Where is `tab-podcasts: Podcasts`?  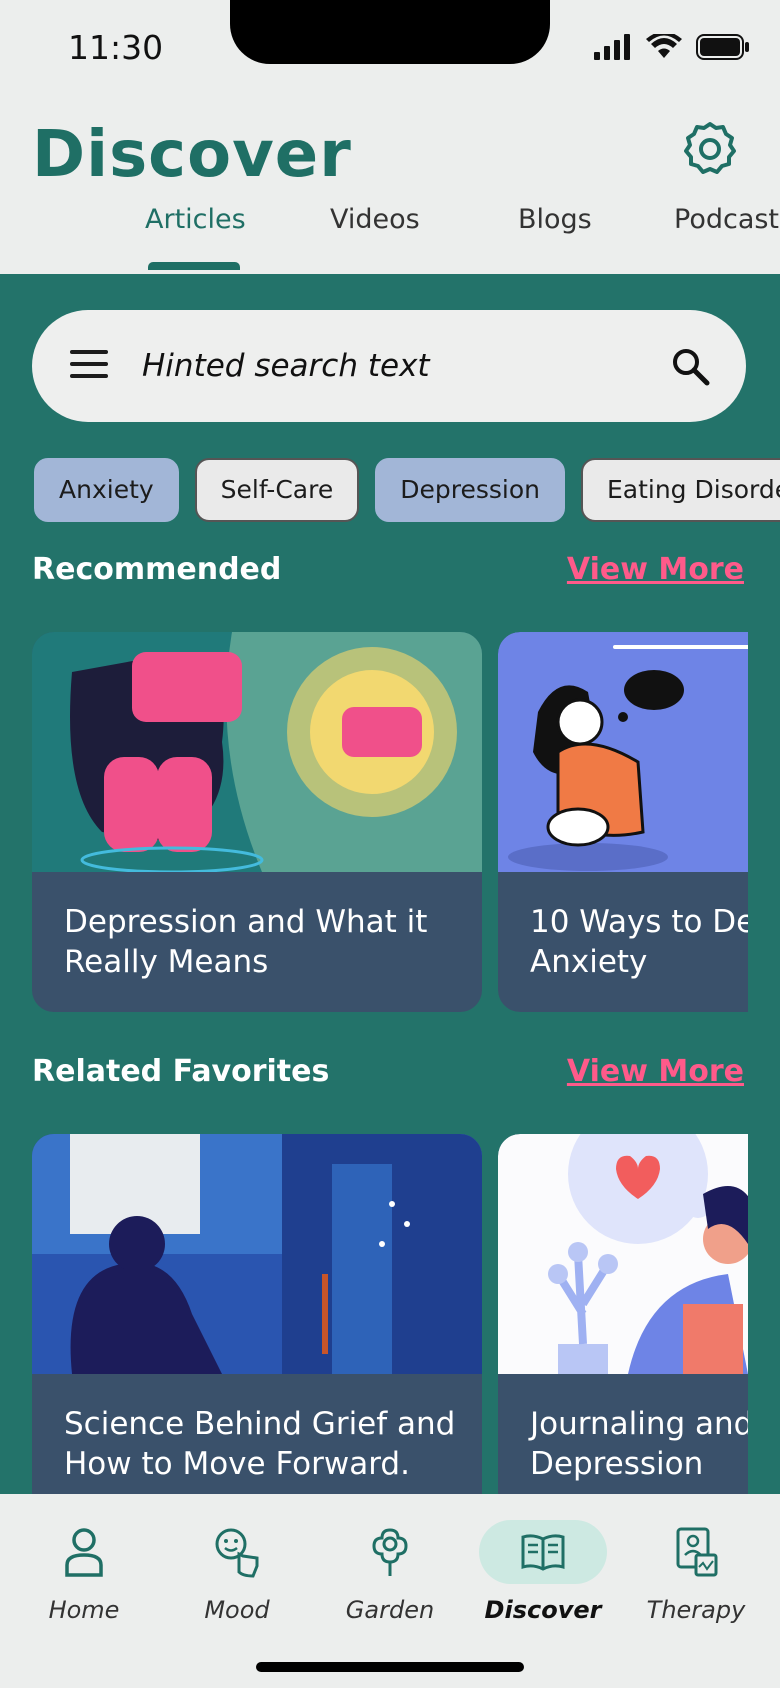 tab-podcasts: Podcasts is located at coordinates (727, 219).